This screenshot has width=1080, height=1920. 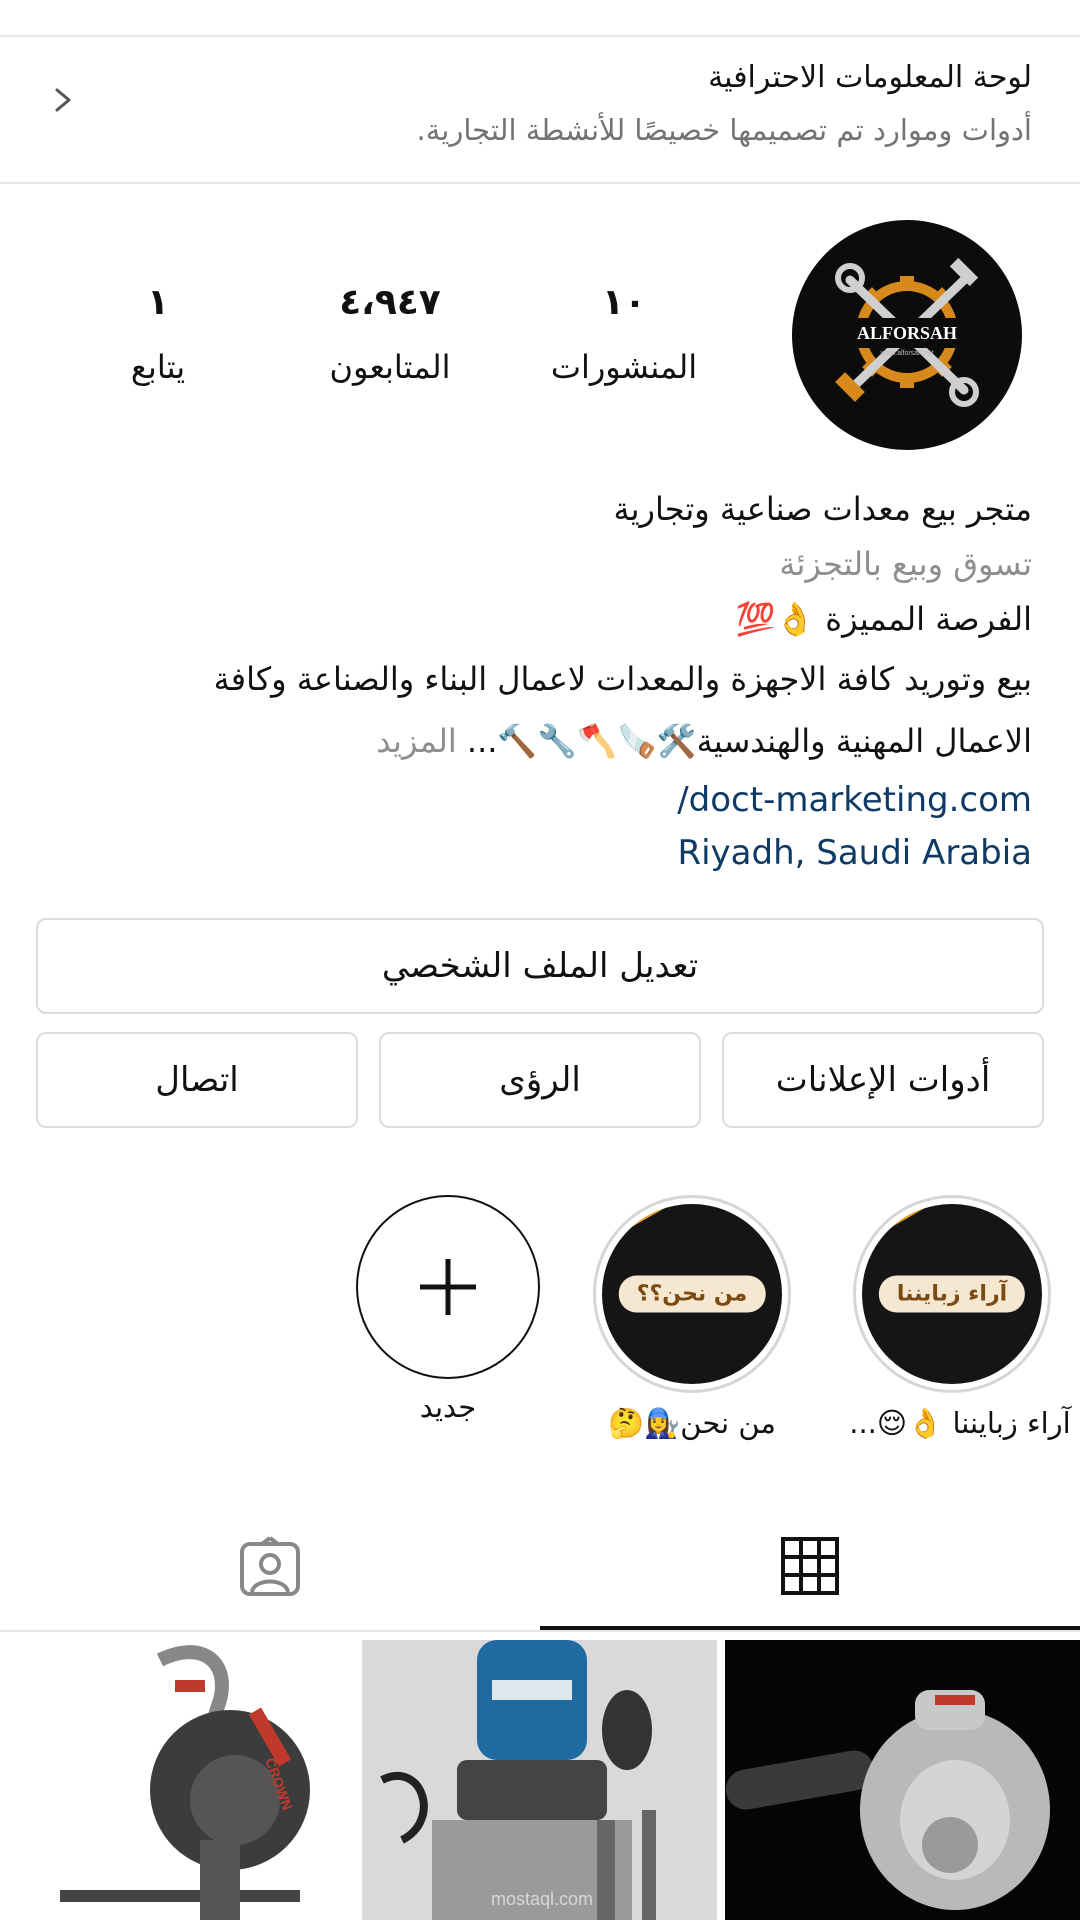 I want to click on new-highlight-button, so click(x=448, y=1287).